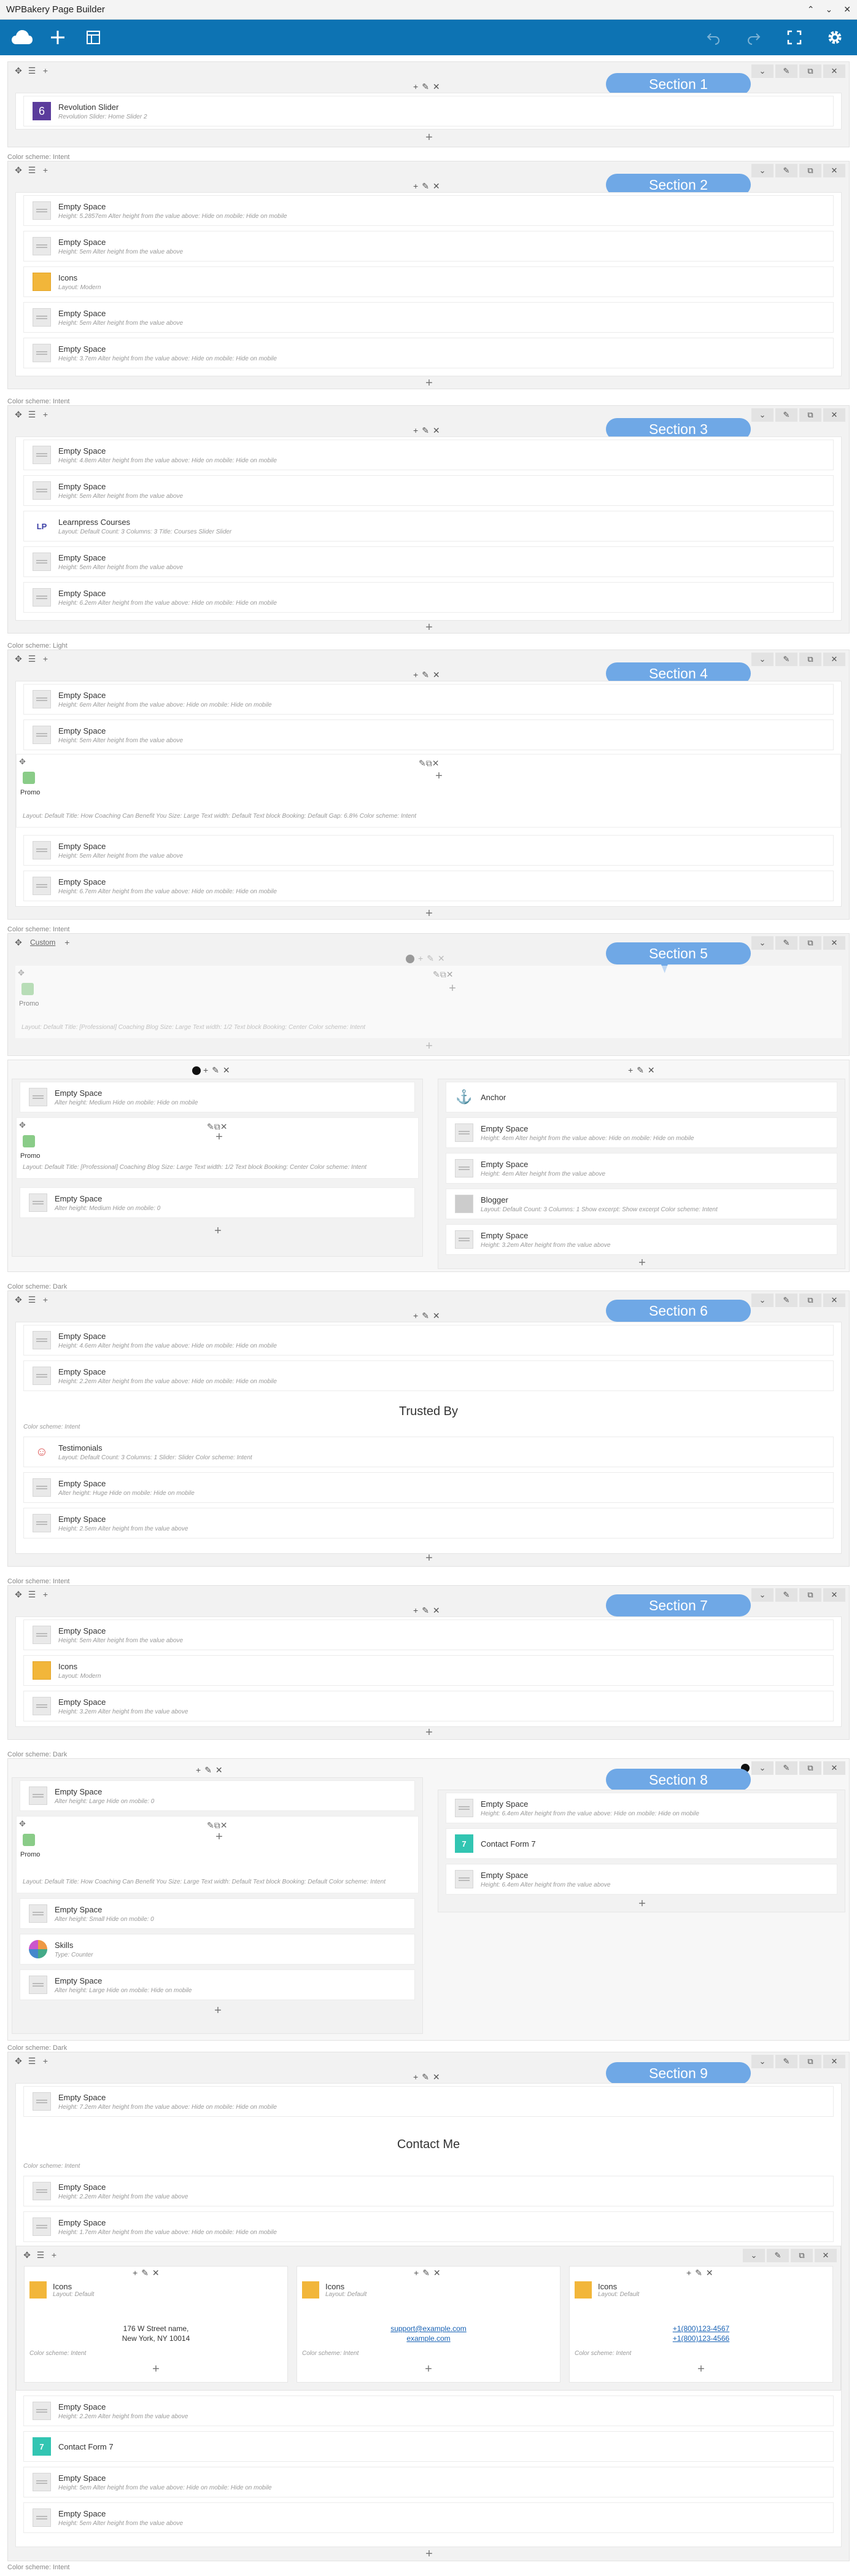 Image resolution: width=857 pixels, height=2576 pixels. Describe the element at coordinates (429, 2146) in the screenshot. I see `heading-element: Contact Me Color scheme: Intent` at that location.